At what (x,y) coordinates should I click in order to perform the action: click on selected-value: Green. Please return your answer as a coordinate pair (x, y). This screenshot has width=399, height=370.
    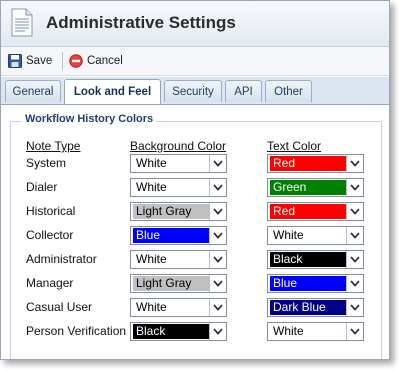
    Looking at the image, I should click on (308, 187).